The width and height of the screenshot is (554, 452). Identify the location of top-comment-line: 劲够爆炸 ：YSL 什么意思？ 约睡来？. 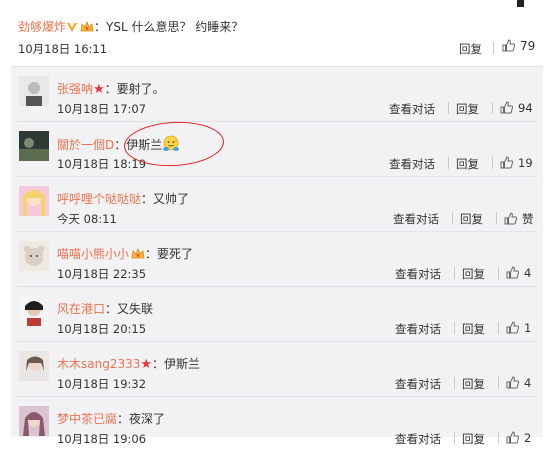
(130, 26).